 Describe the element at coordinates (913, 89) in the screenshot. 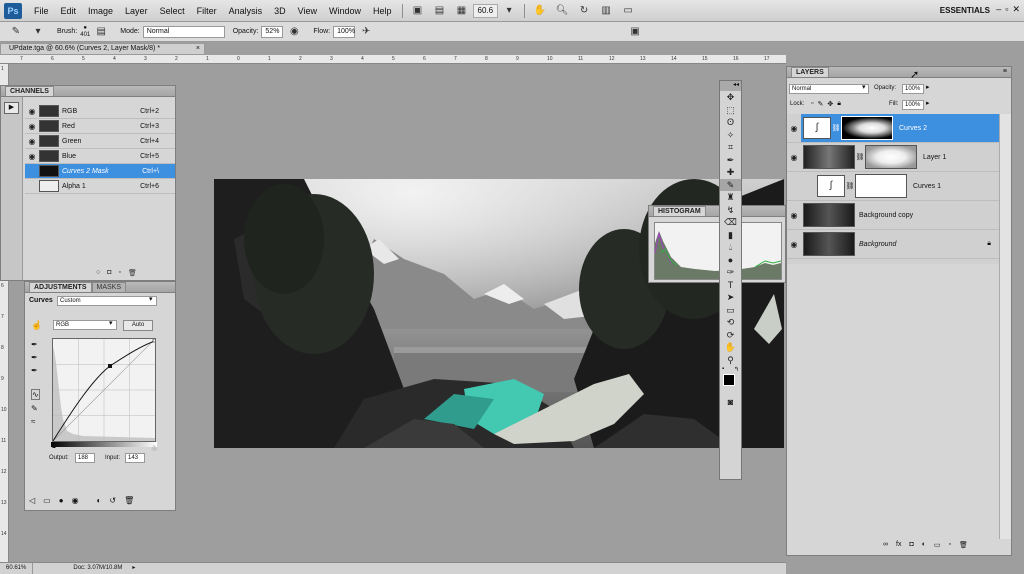

I see `layer-opacity-field: 100%` at that location.